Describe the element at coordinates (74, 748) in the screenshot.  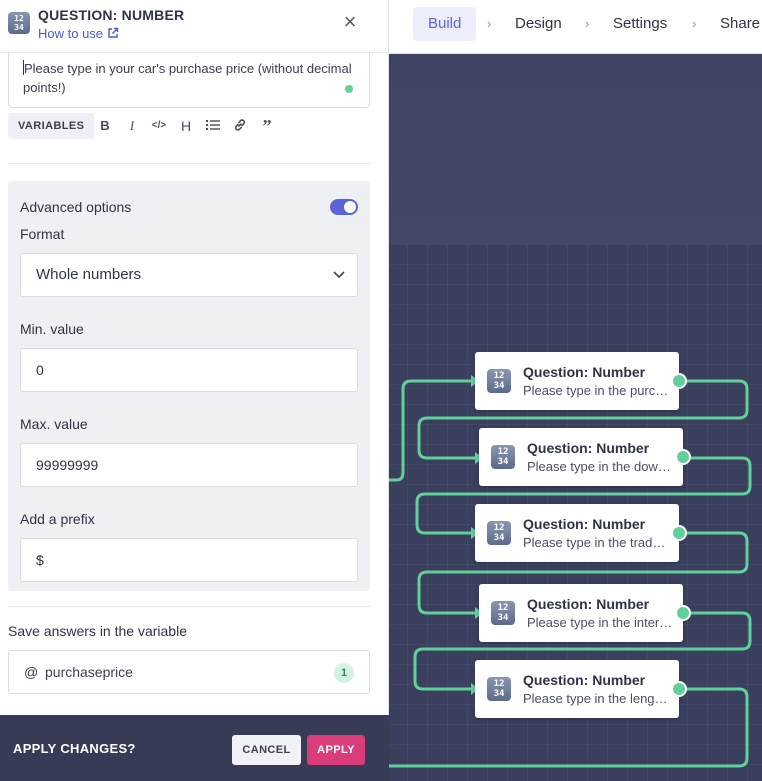
I see `apply-changes-prompt: APPLY CHANGES?` at that location.